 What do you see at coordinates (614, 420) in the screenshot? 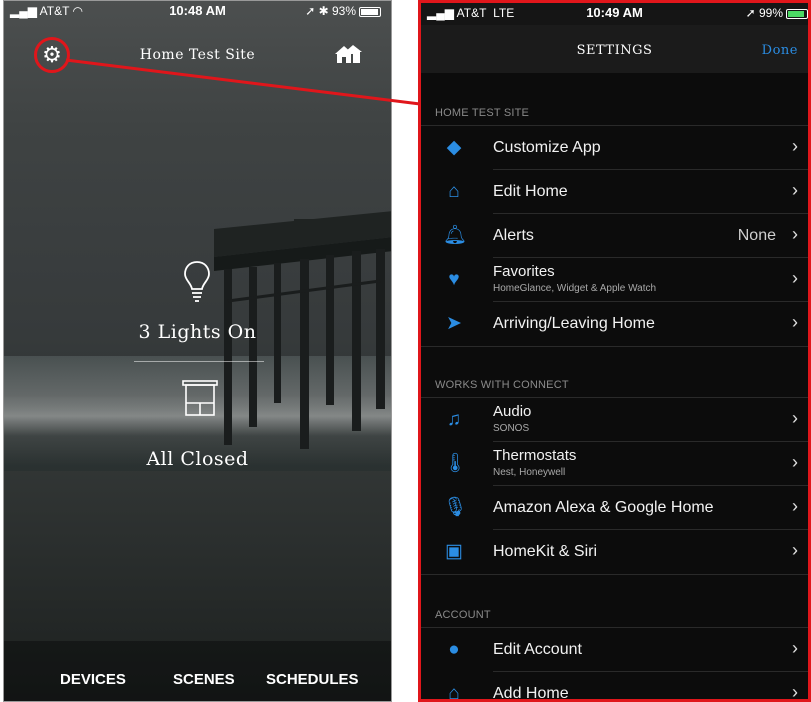
I see `row-audio: ♫ Audio SONOS ›` at bounding box center [614, 420].